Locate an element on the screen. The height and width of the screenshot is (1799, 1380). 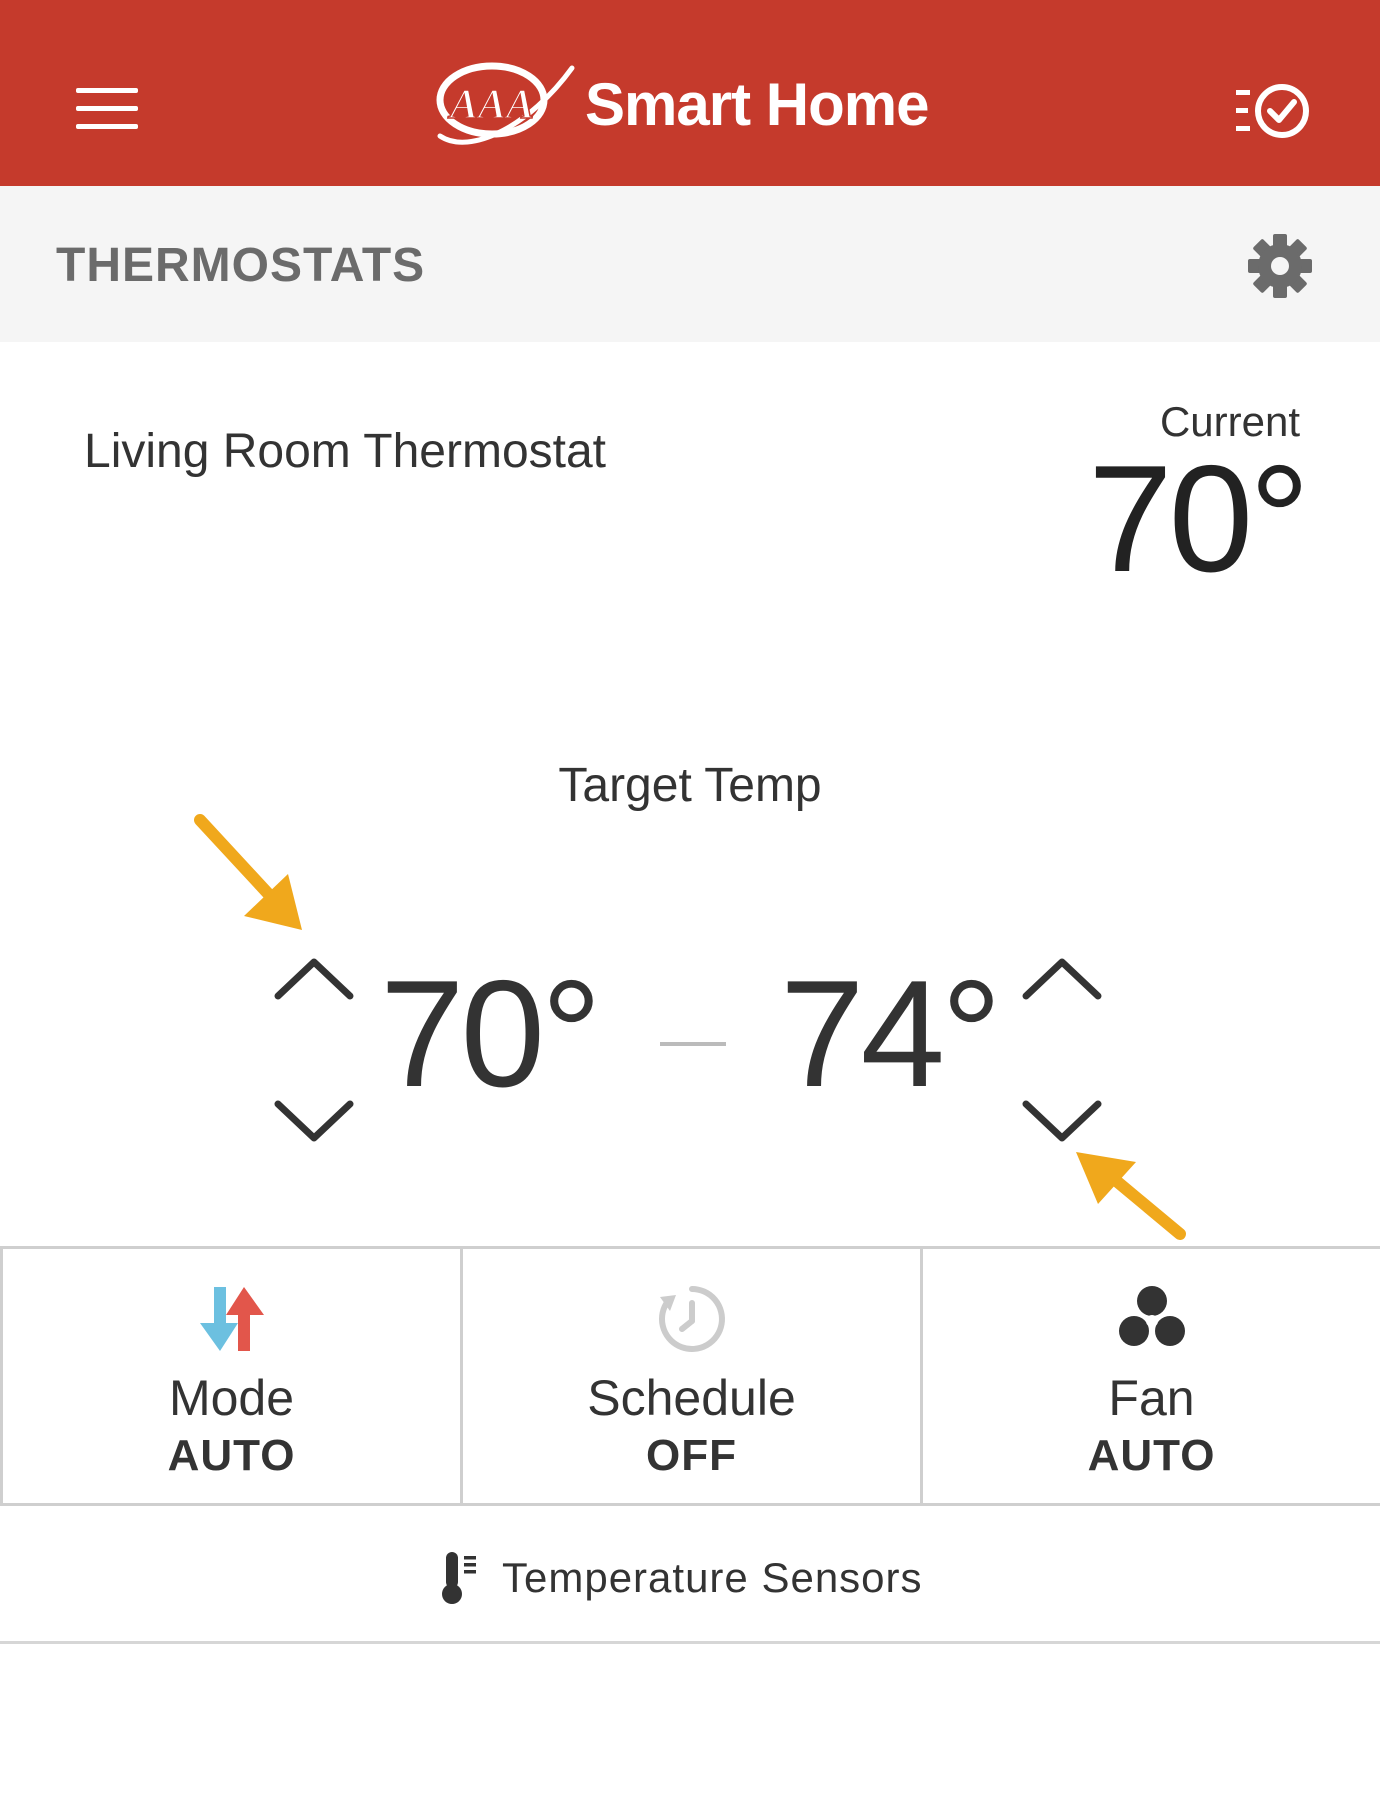
high-temp-down-button is located at coordinates (1062, 1120).